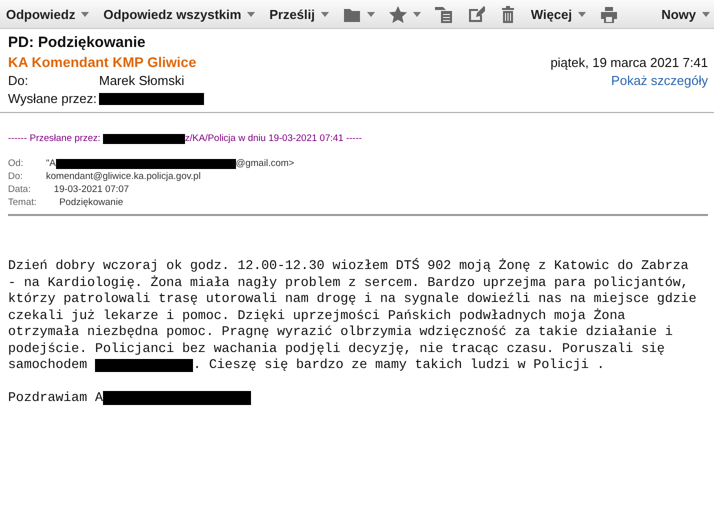  I want to click on message-body-line: samochodem, so click(48, 365).